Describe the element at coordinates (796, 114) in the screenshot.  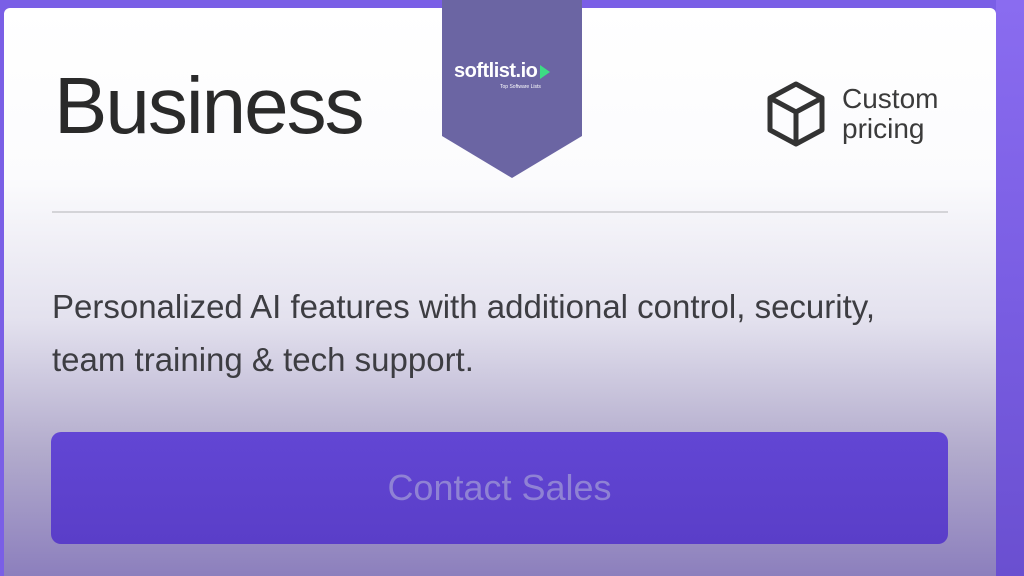
I see `box-icon` at that location.